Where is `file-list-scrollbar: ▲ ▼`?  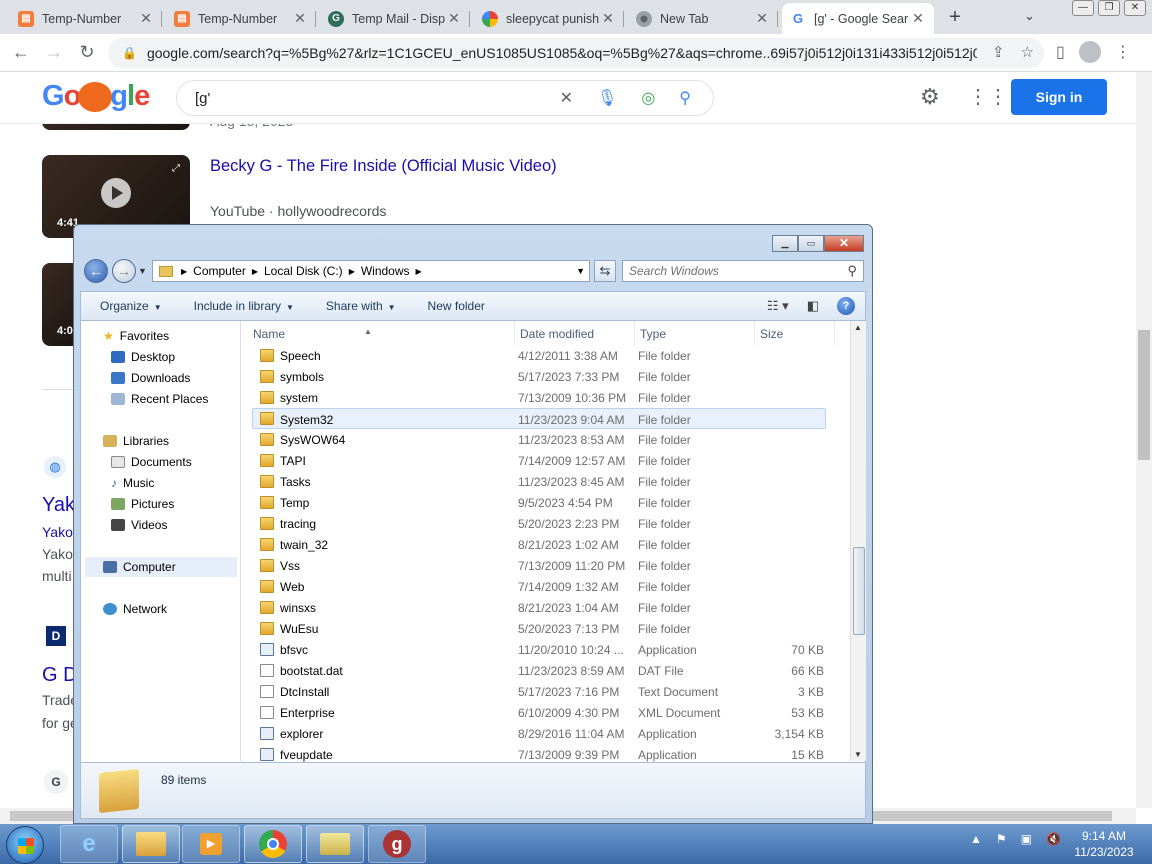
file-list-scrollbar: ▲ ▼ is located at coordinates (858, 541).